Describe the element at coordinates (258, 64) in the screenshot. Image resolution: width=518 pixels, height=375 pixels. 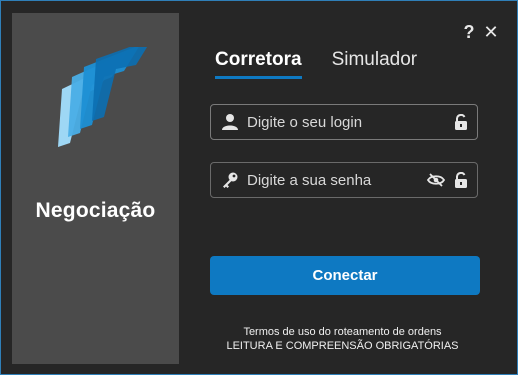
I see `tab-corretora: Corretora` at that location.